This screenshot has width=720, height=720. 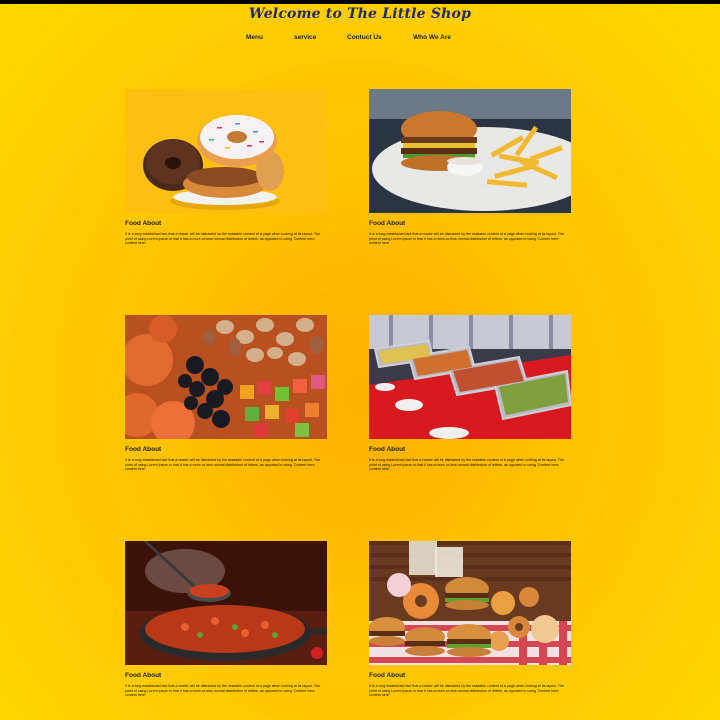 I want to click on nav-menu: Menu, so click(x=254, y=37).